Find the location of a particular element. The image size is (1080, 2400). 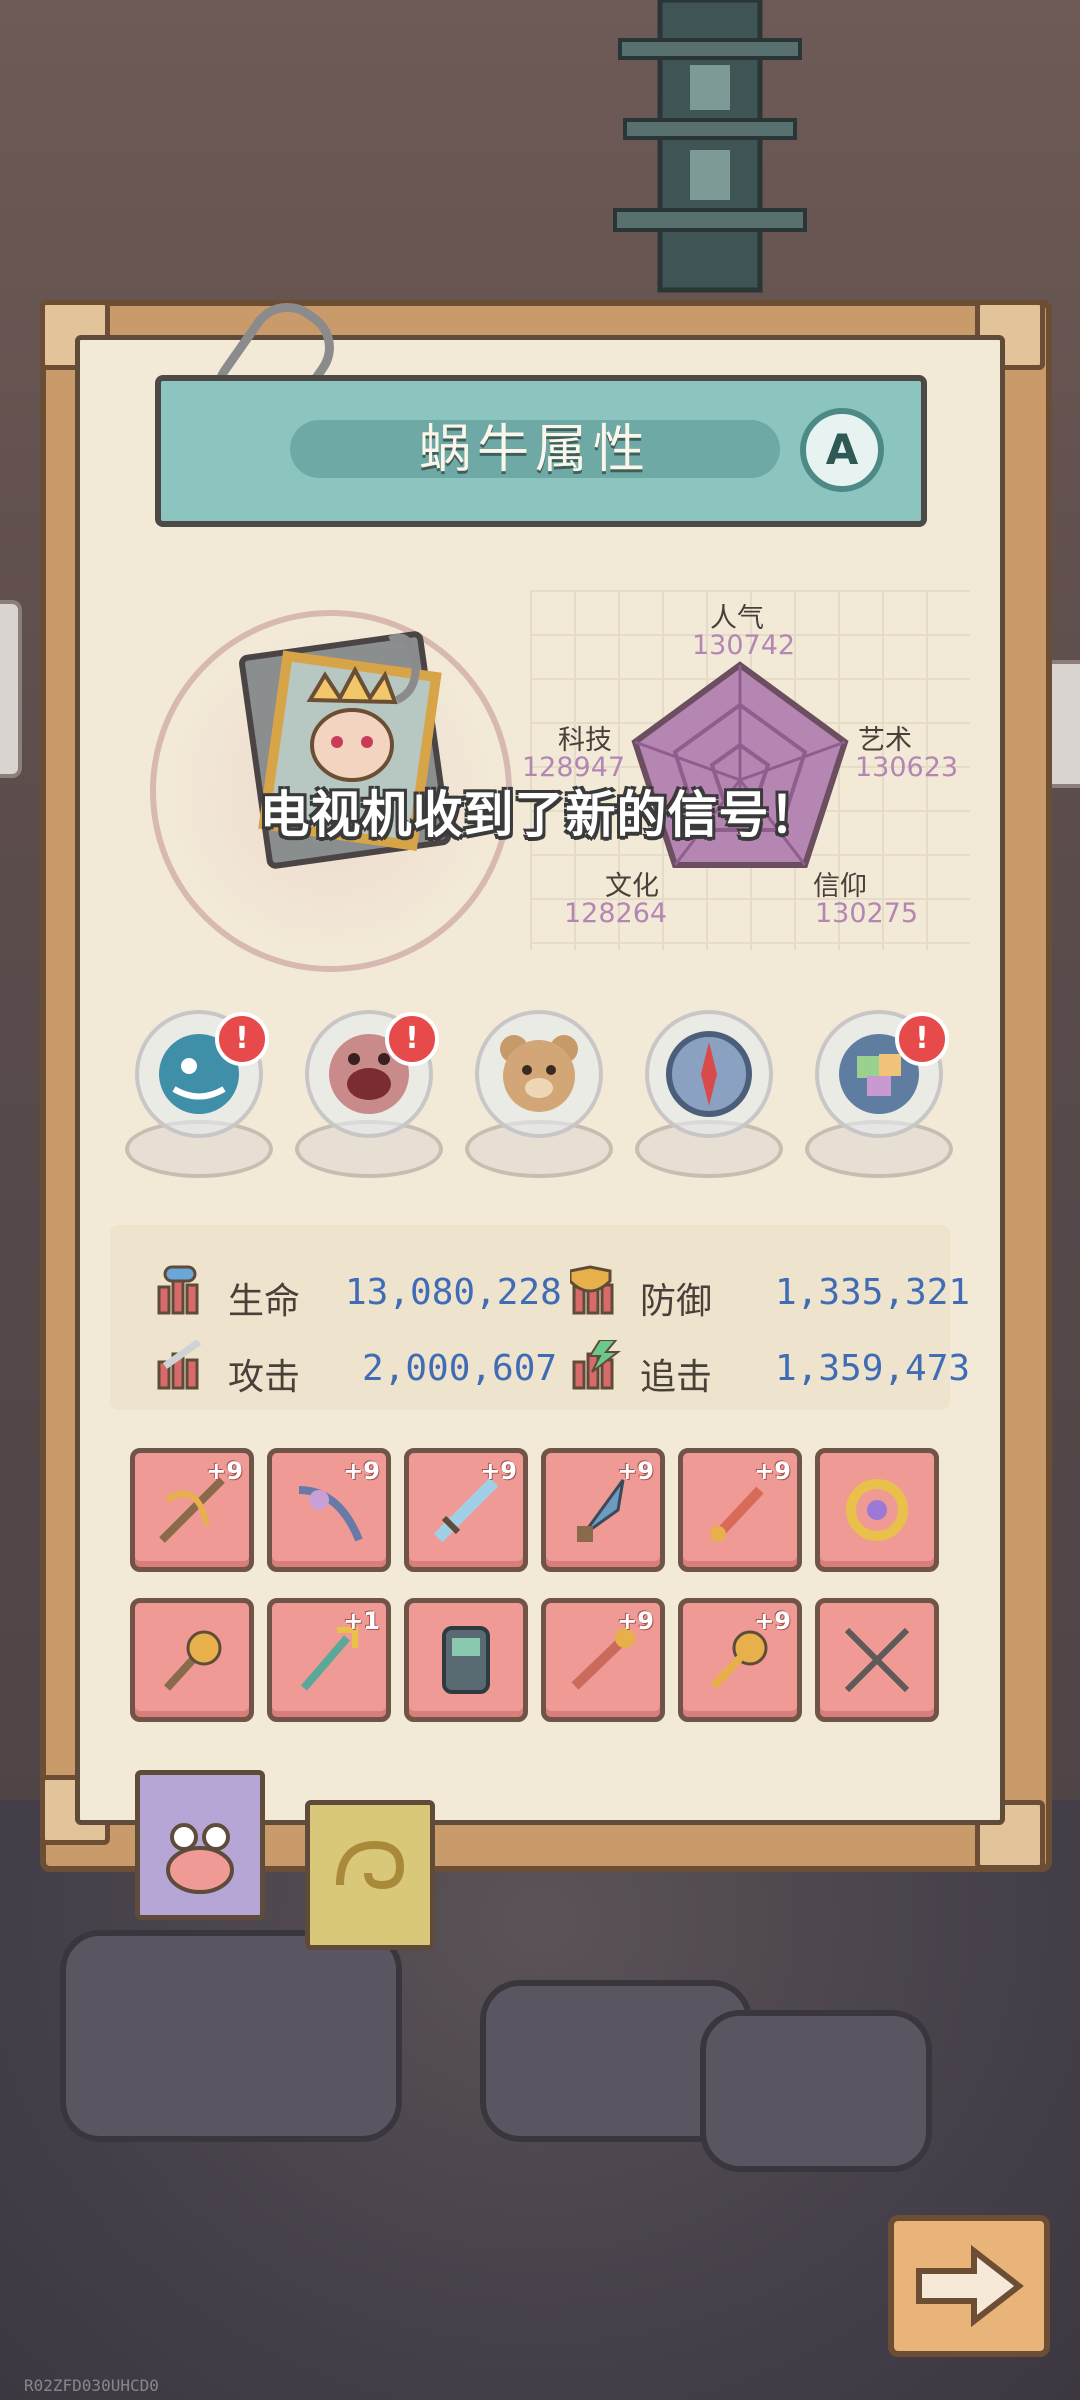

ring-icon is located at coordinates (877, 1510).